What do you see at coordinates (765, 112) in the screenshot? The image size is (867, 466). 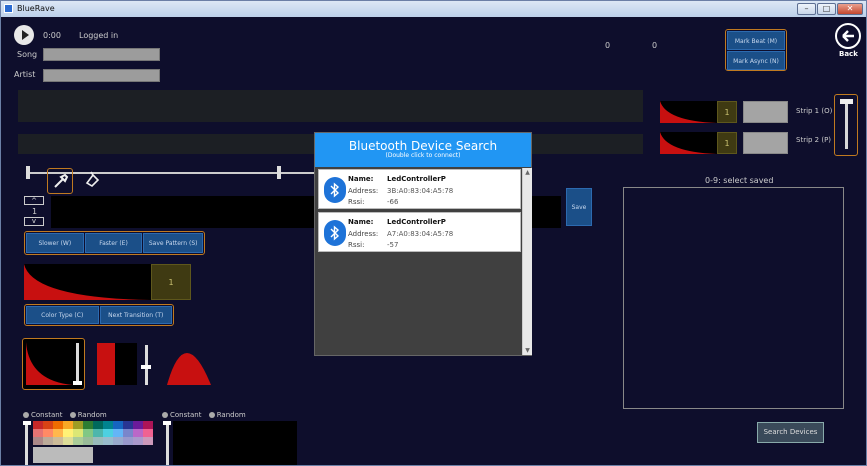 I see `strip-1-color` at bounding box center [765, 112].